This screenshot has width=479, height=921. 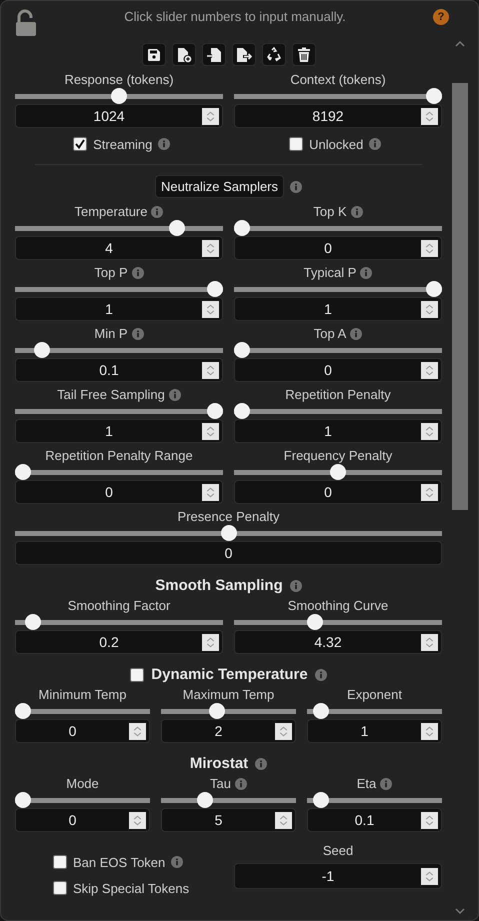 What do you see at coordinates (304, 54) in the screenshot?
I see `delete-button` at bounding box center [304, 54].